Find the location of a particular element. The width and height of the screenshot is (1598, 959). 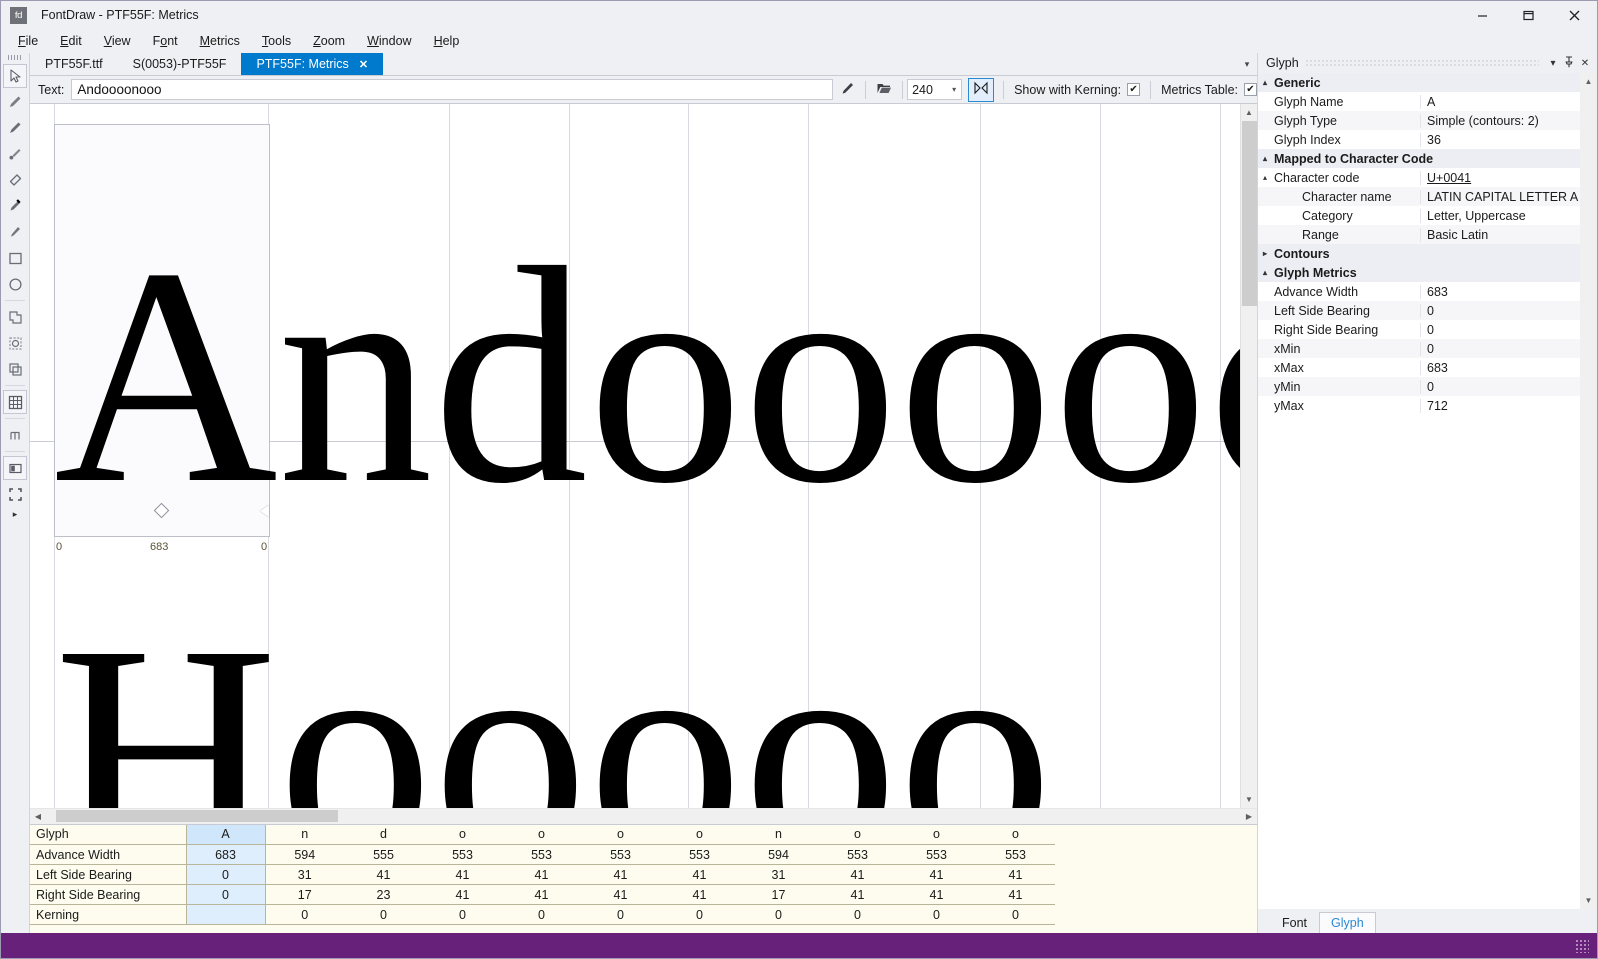

tool-select-shape is located at coordinates (15, 343).